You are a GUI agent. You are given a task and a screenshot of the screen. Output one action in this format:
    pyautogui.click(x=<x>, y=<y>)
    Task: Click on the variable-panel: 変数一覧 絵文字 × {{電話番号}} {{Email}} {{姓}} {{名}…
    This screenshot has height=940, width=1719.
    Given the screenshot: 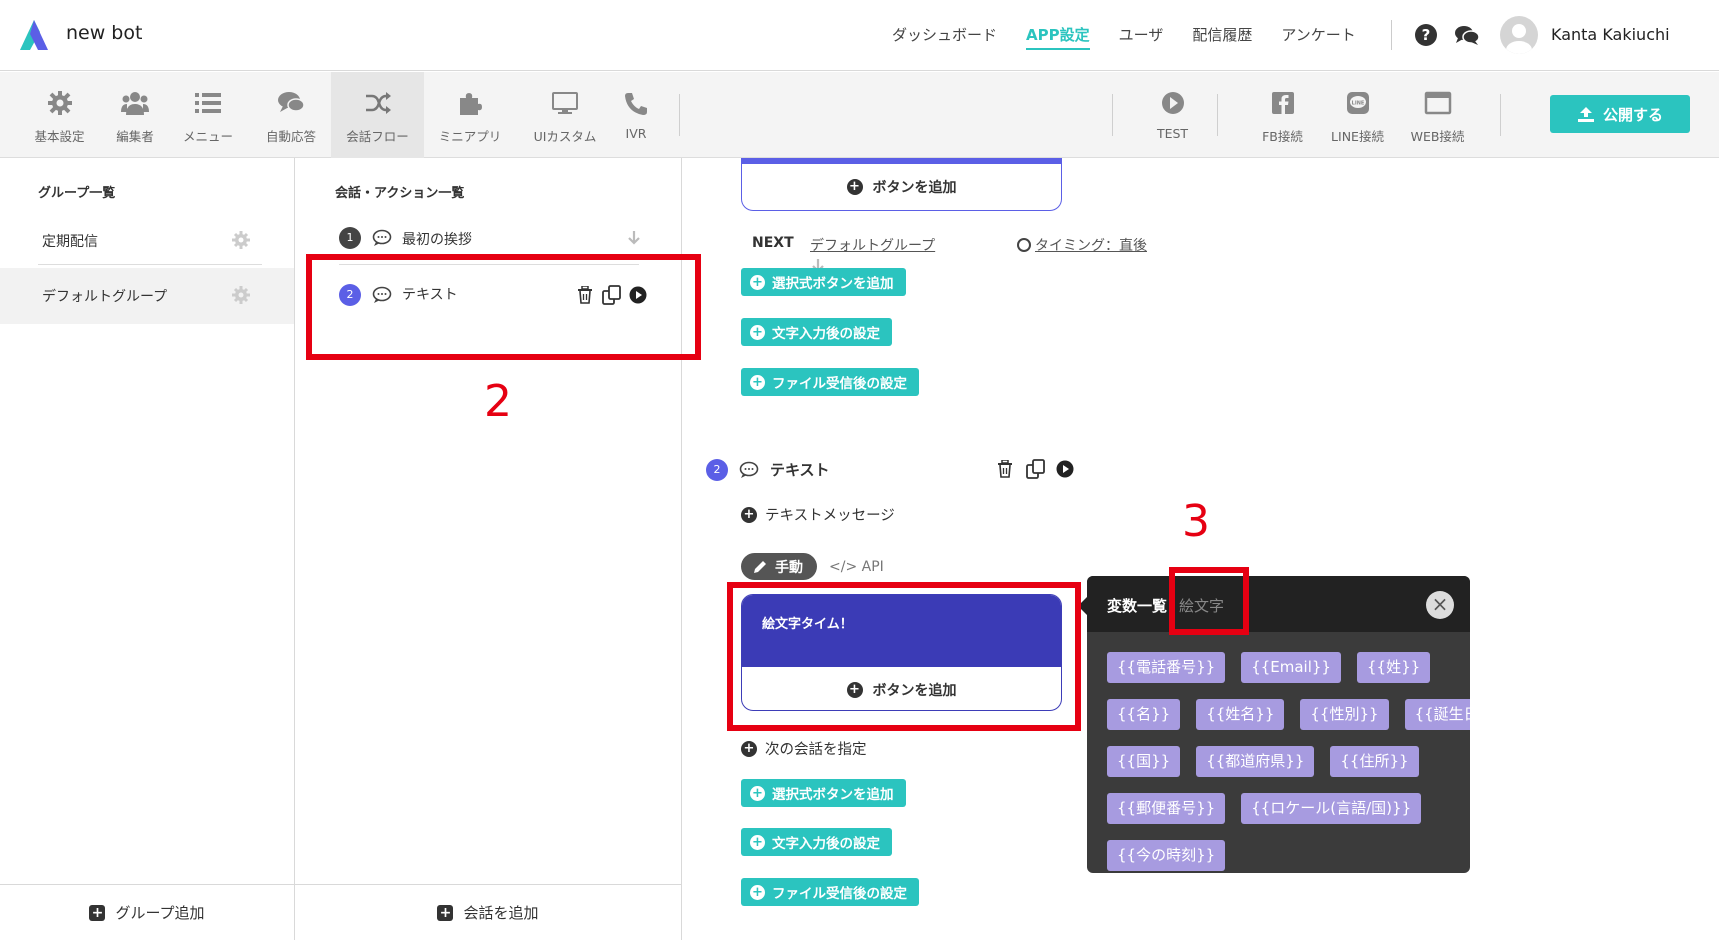 What is the action you would take?
    pyautogui.click(x=1278, y=724)
    